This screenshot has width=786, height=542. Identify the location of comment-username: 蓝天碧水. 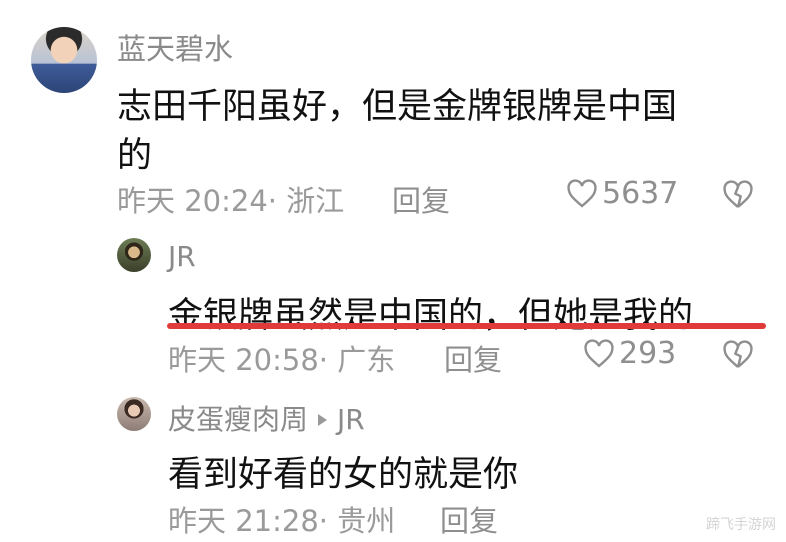
(175, 47).